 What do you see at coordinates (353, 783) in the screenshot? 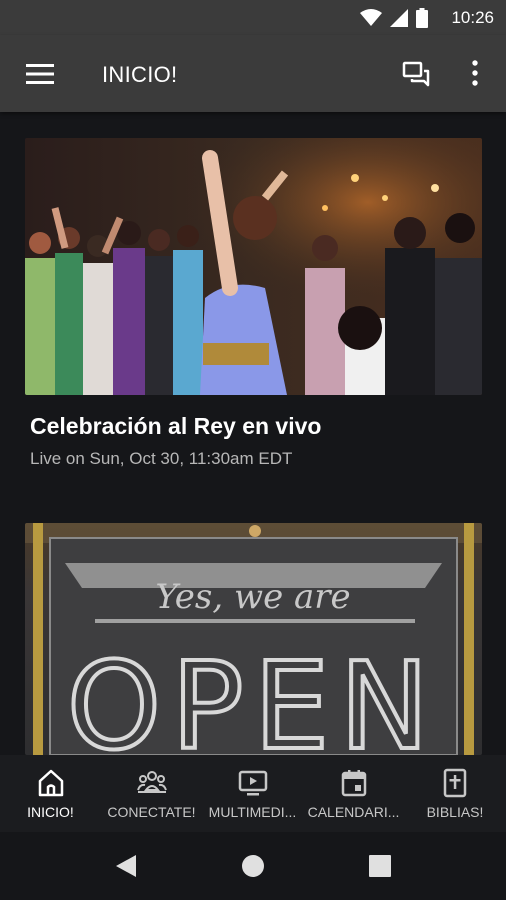
I see `calendar-icon` at bounding box center [353, 783].